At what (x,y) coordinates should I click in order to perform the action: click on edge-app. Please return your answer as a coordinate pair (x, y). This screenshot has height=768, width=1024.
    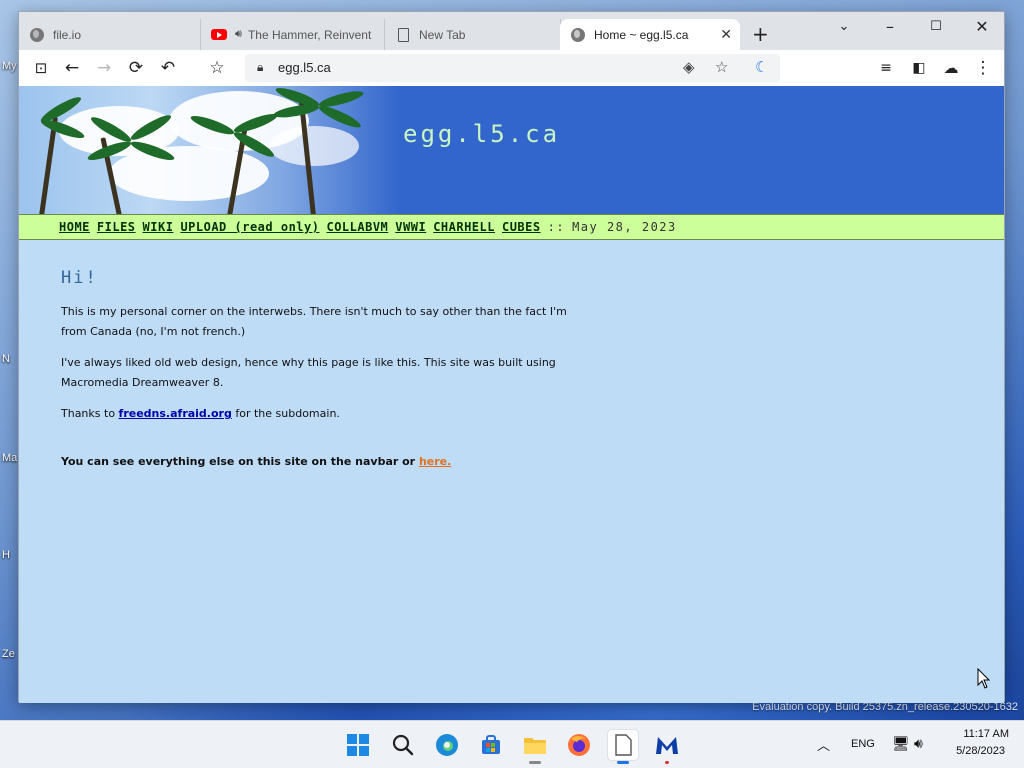
    Looking at the image, I should click on (447, 745).